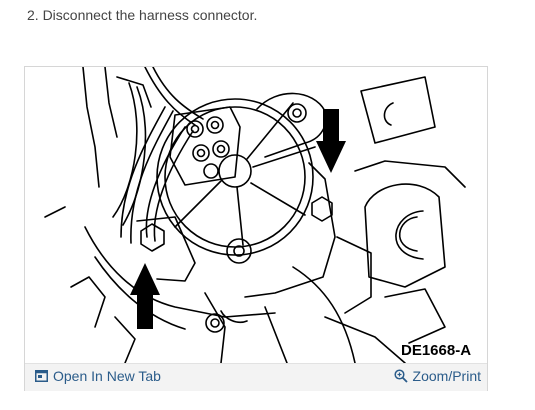 The height and width of the screenshot is (410, 535). What do you see at coordinates (436, 350) in the screenshot?
I see `figure-label: DE1668-A` at bounding box center [436, 350].